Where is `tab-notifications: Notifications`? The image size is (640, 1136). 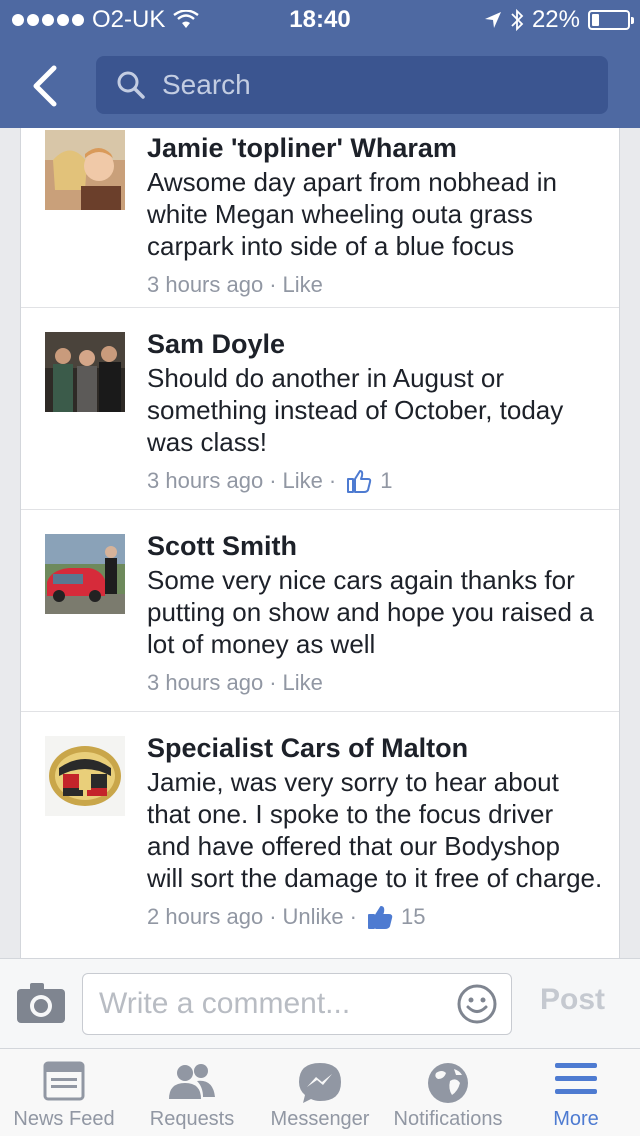 tab-notifications: Notifications is located at coordinates (448, 1092).